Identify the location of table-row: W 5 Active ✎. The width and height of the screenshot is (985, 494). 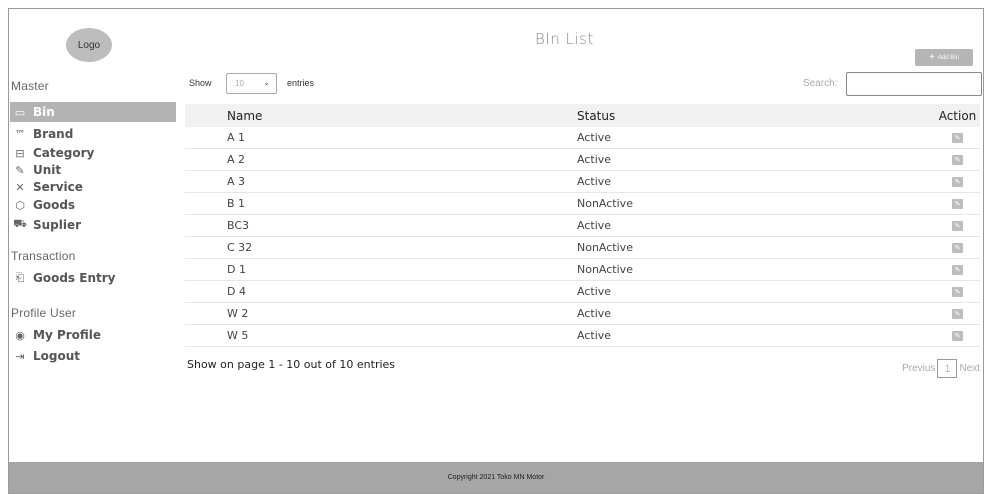
(582, 336).